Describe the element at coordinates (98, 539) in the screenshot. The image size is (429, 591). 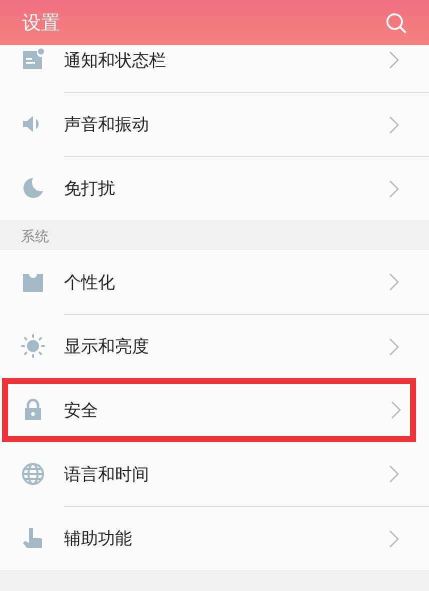
I see `item-label: 辅助功能` at that location.